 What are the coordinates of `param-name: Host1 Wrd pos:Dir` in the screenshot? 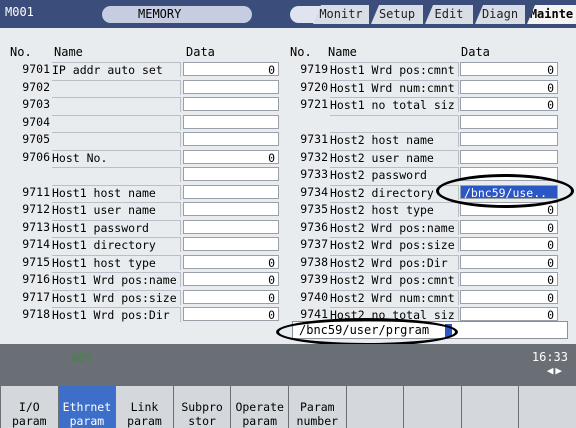 It's located at (116, 314).